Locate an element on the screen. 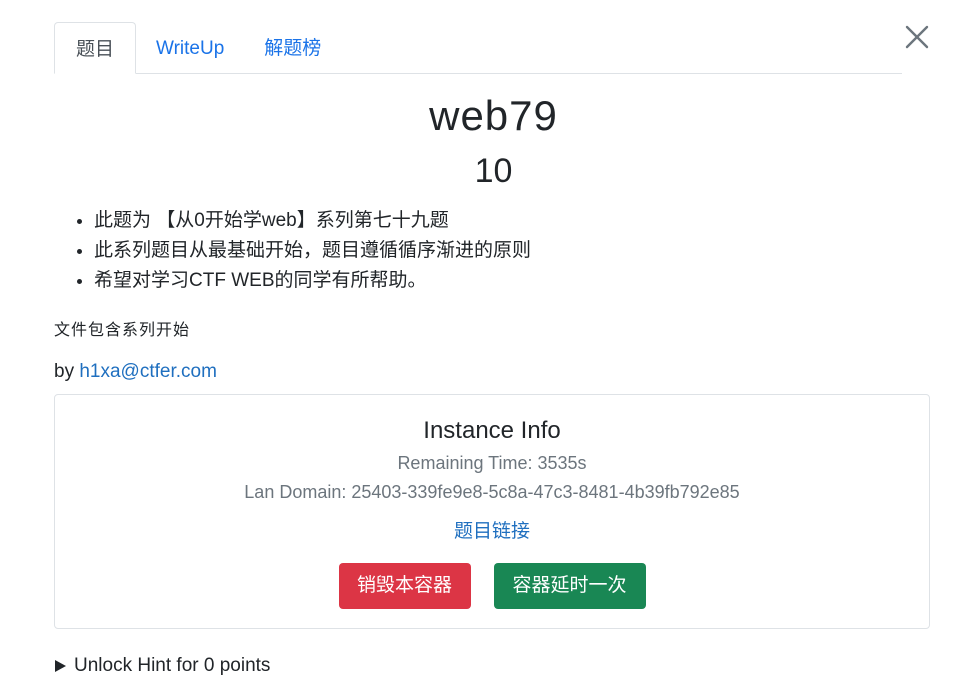 The width and height of the screenshot is (957, 688). challenge-tabs: 题目 WriteUp 解题榜 is located at coordinates (478, 48).